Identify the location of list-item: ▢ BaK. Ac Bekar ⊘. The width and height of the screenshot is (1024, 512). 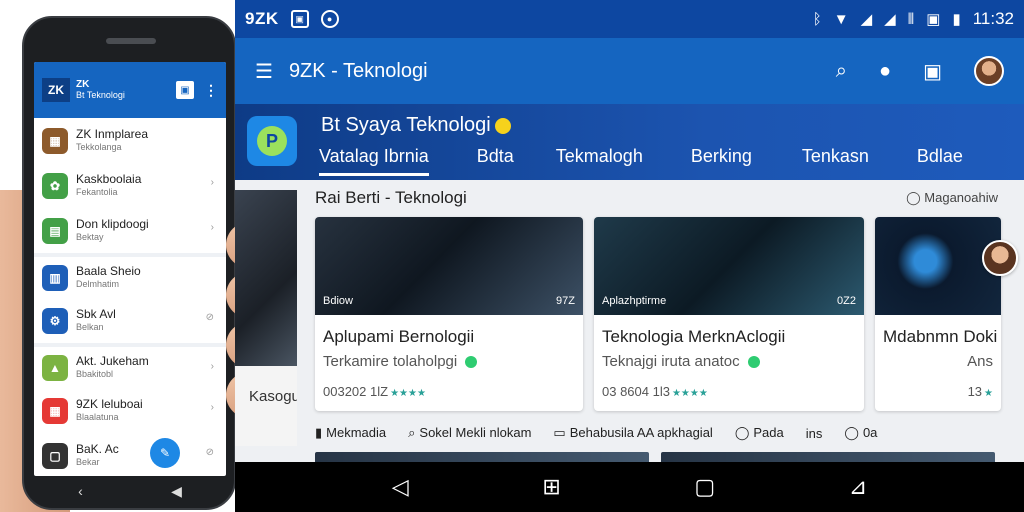
(130, 454).